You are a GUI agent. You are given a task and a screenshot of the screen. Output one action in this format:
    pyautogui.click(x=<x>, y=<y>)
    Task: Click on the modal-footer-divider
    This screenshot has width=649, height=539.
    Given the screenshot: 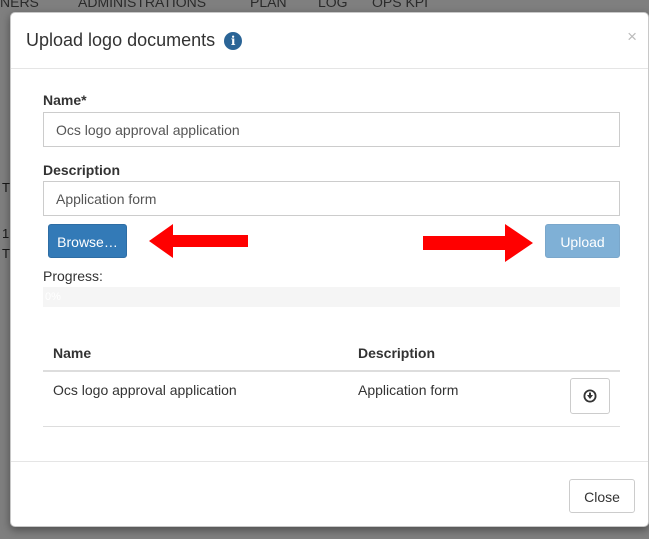 What is the action you would take?
    pyautogui.click(x=329, y=461)
    